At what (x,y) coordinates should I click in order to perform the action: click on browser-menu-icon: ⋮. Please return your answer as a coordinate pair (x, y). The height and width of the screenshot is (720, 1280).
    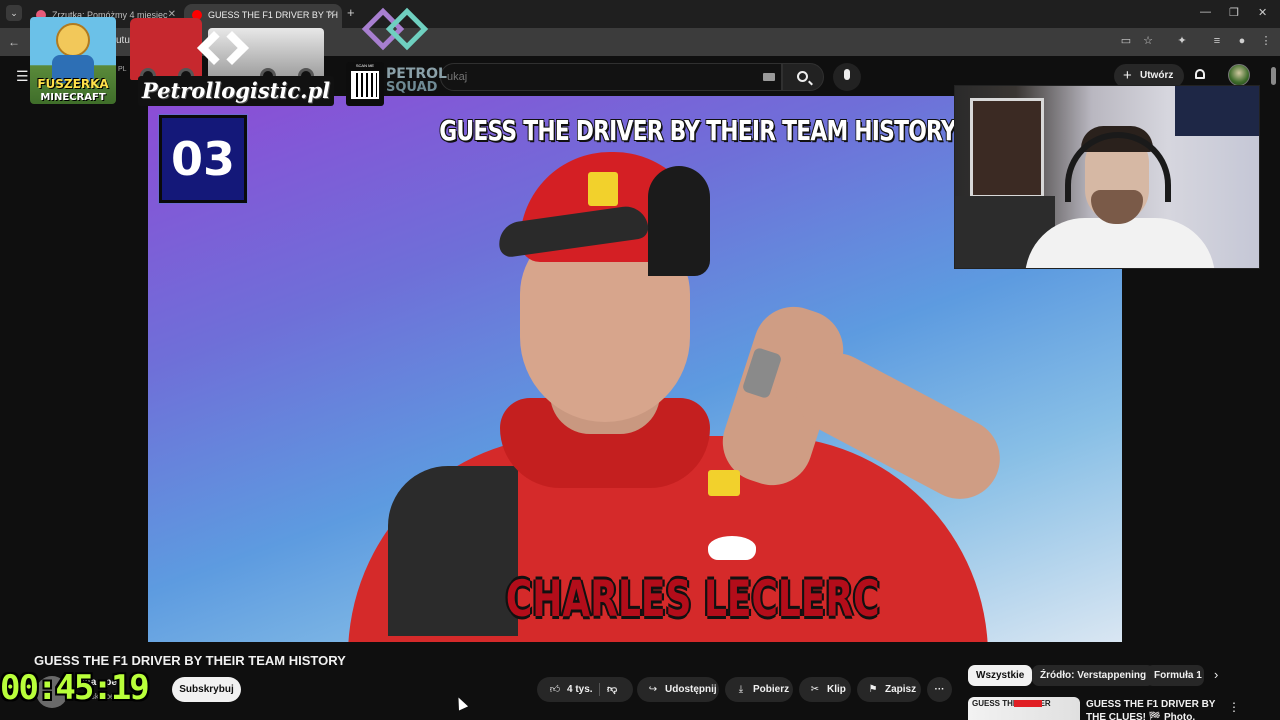
    Looking at the image, I should click on (1266, 41).